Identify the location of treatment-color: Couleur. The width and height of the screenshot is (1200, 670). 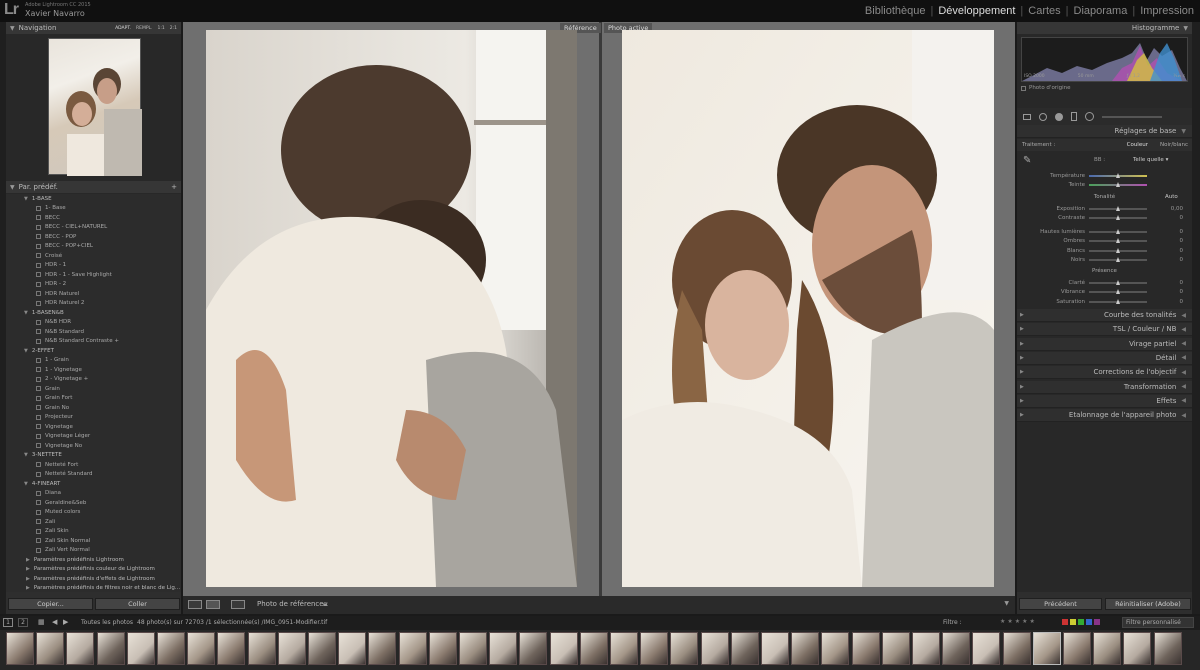
(1137, 145).